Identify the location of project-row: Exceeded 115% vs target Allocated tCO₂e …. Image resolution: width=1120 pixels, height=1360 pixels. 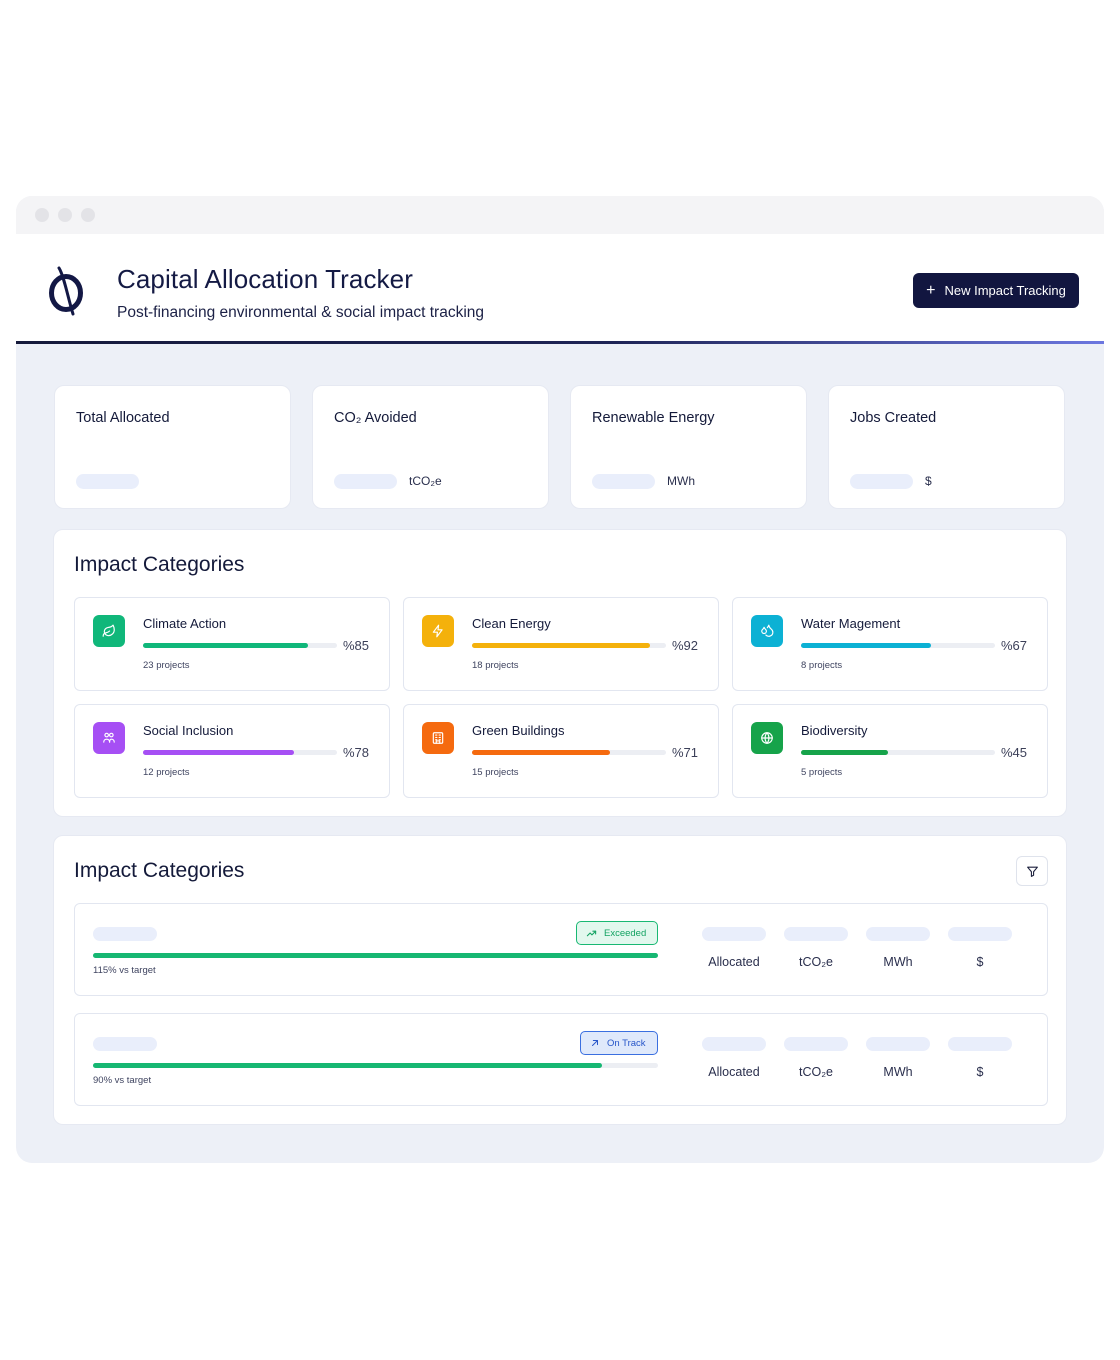
(561, 949).